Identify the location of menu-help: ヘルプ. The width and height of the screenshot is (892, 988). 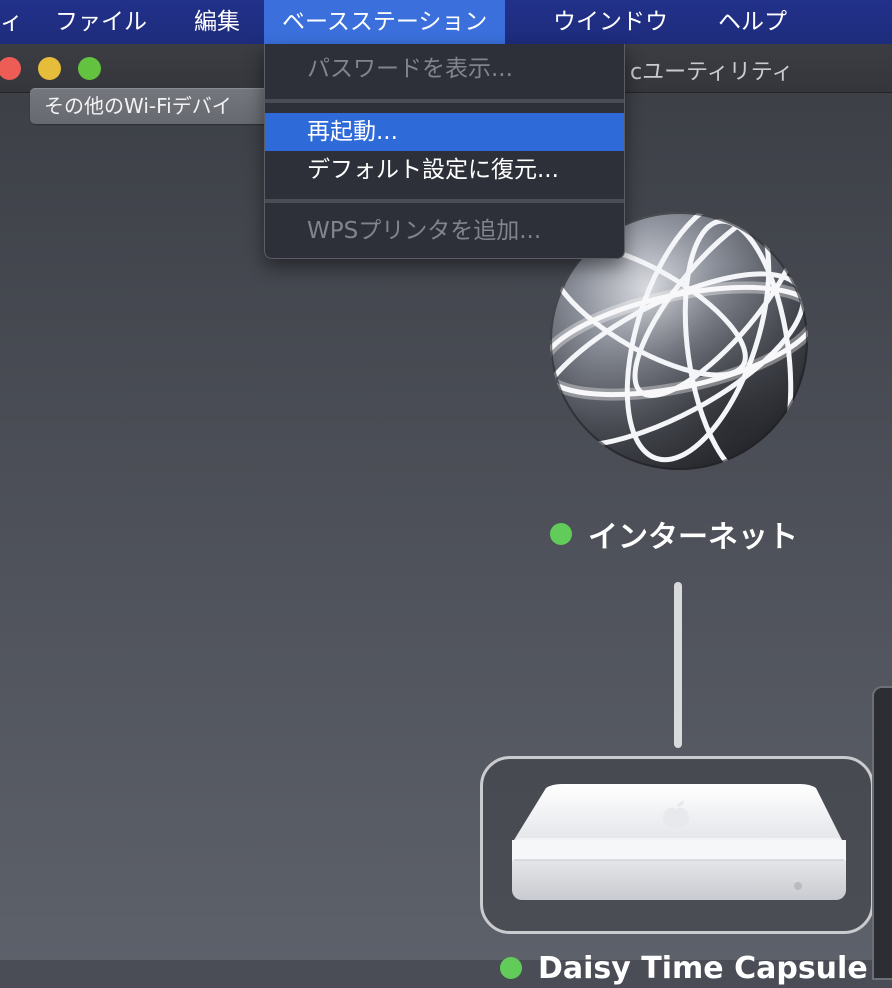
(752, 22).